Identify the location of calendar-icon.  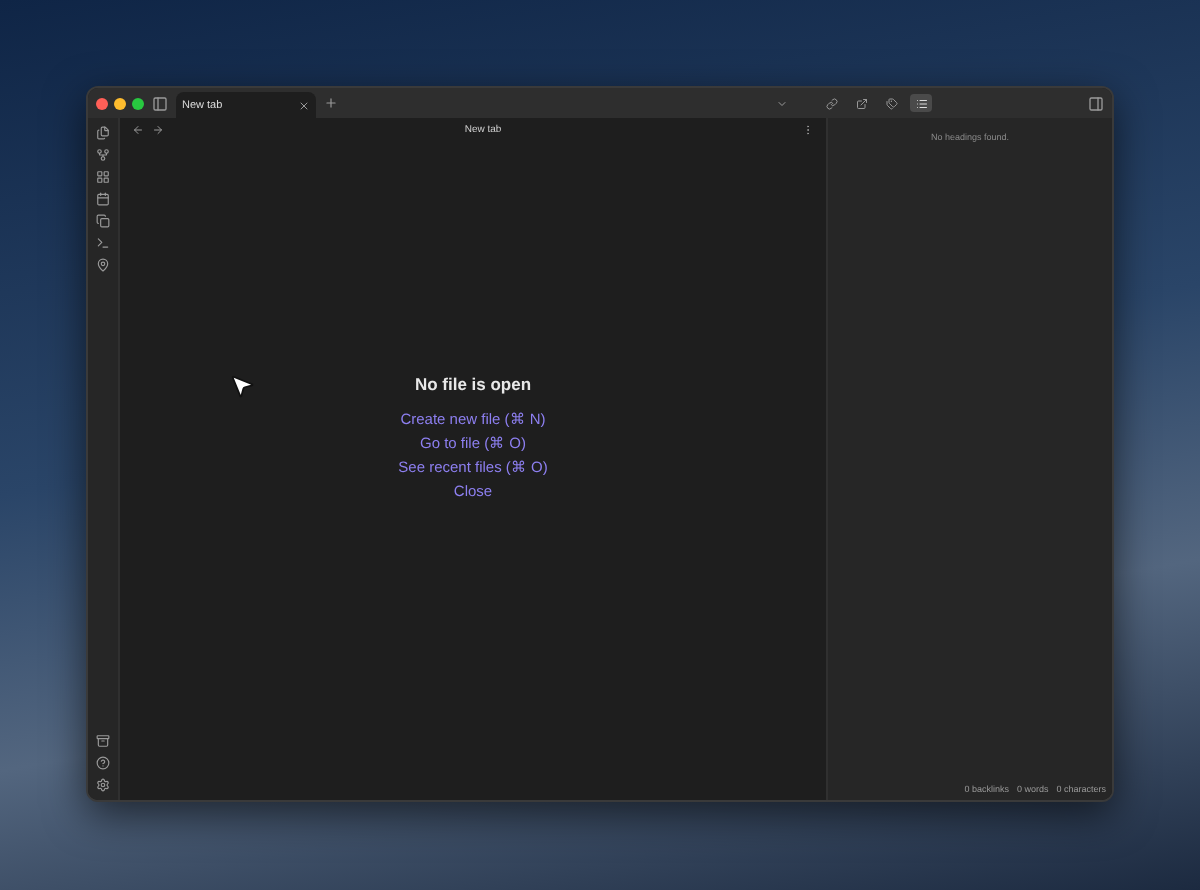
(103, 199).